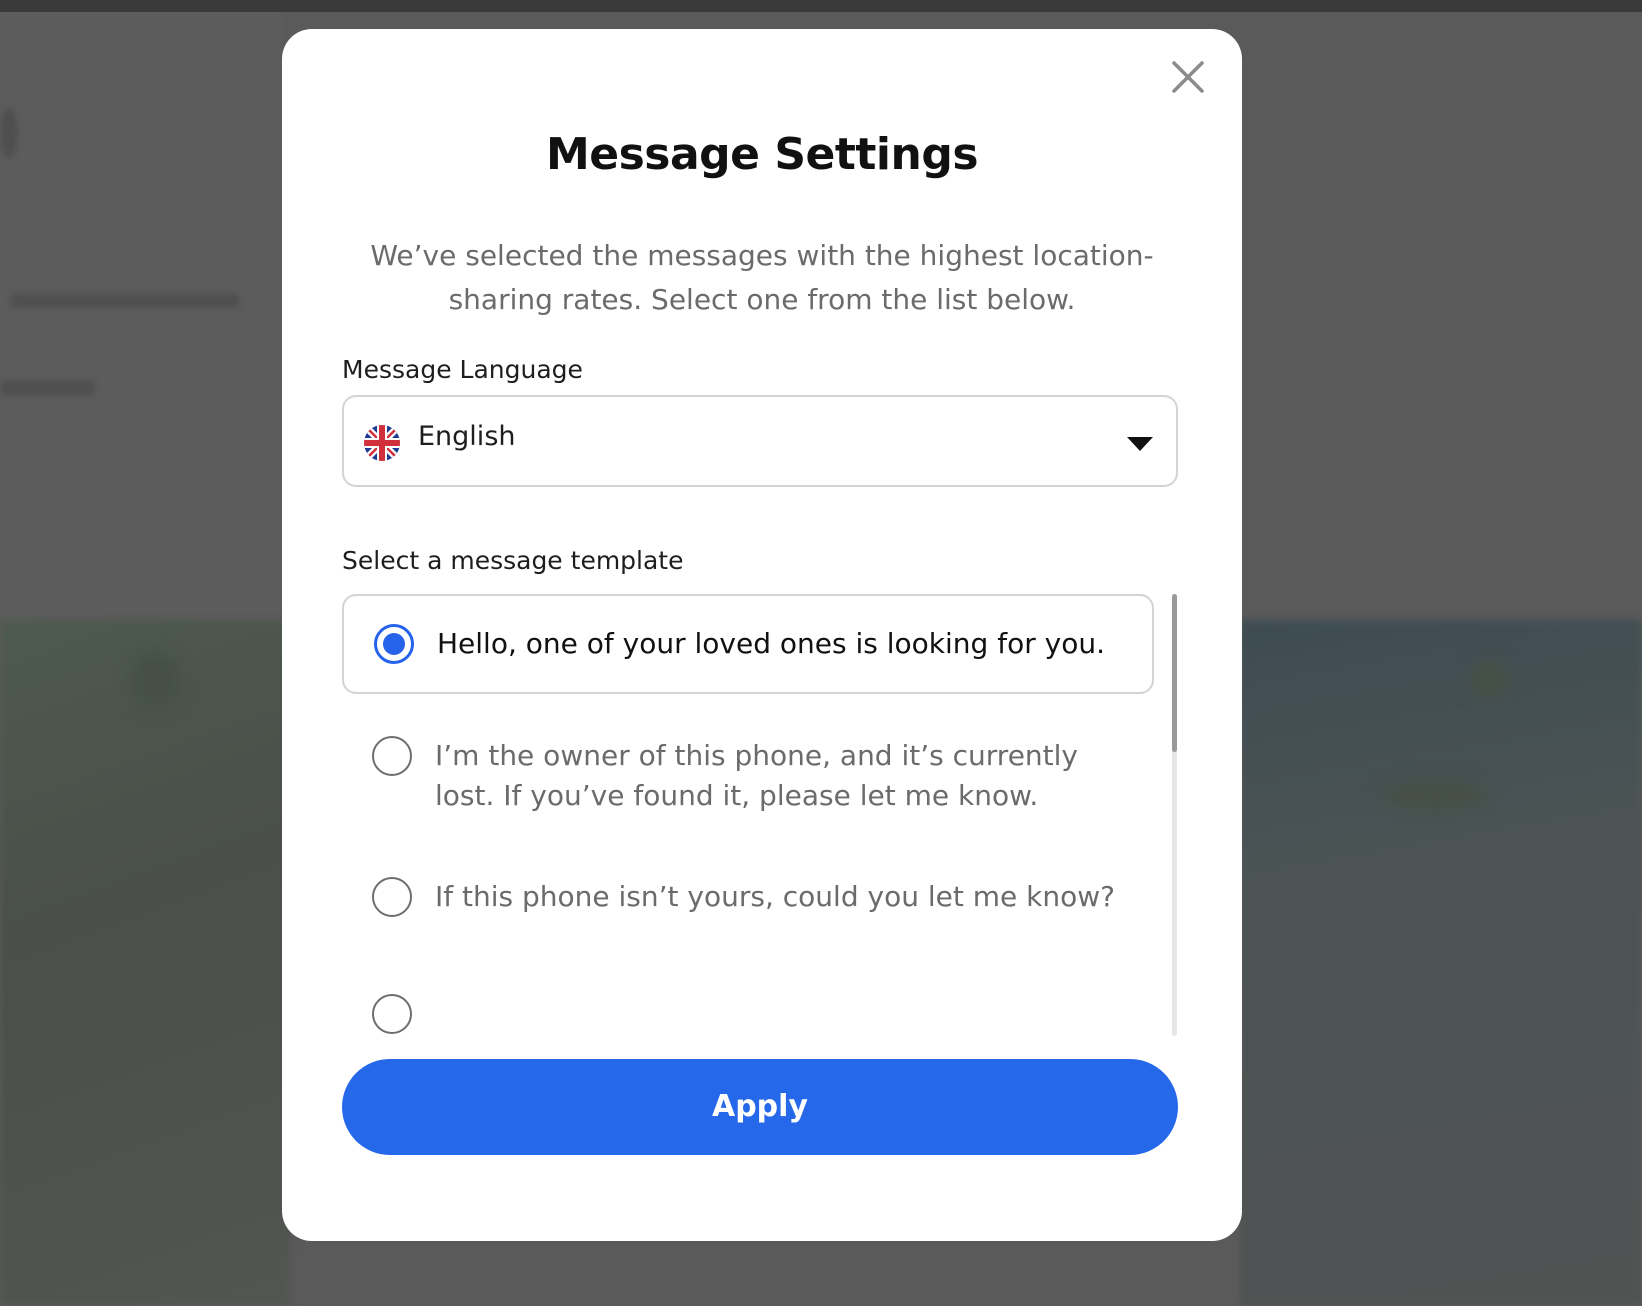 The height and width of the screenshot is (1306, 1642). What do you see at coordinates (1174, 815) in the screenshot?
I see `template-list-scrollbar` at bounding box center [1174, 815].